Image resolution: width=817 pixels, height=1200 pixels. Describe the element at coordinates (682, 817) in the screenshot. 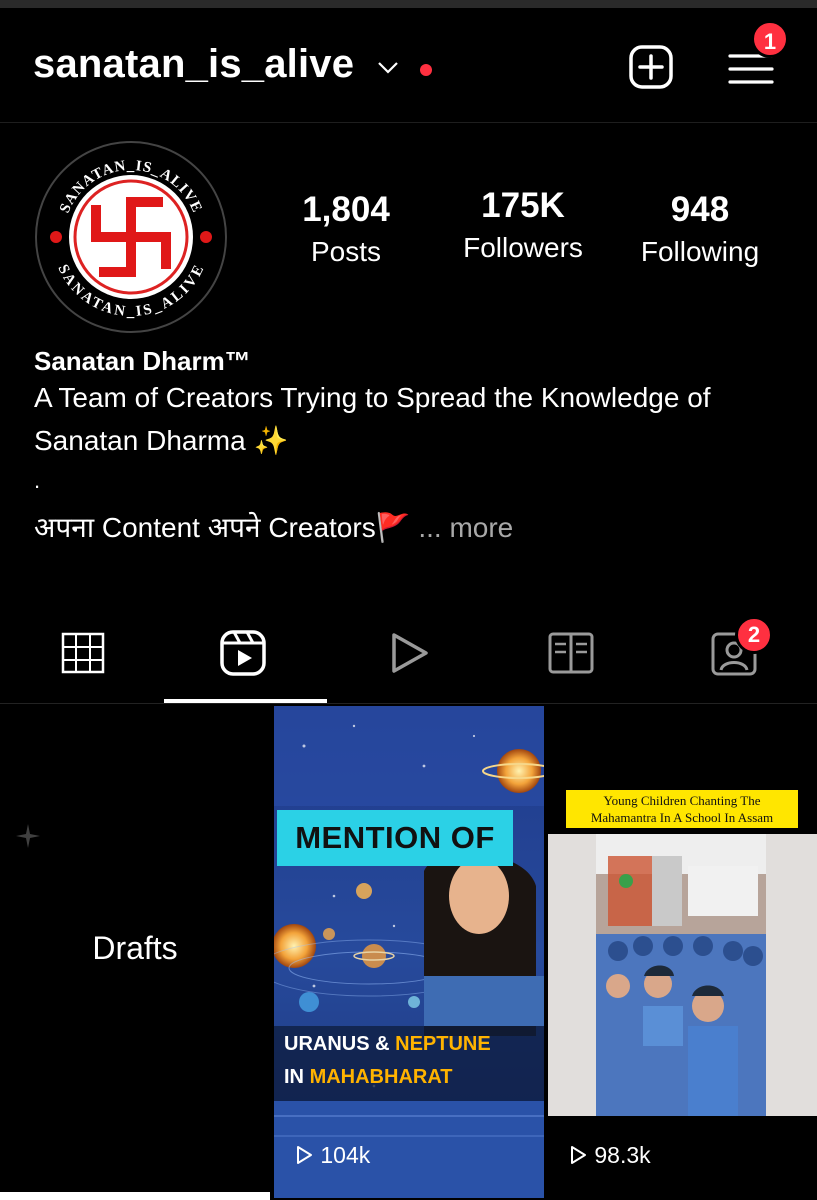

I see `reel-caption-line: Mahamantra In A School In Assam` at that location.